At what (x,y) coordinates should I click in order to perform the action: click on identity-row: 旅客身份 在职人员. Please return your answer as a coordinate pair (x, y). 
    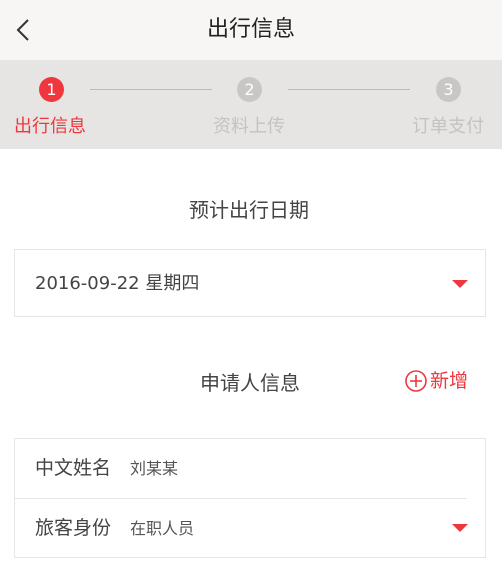
    Looking at the image, I should click on (250, 528).